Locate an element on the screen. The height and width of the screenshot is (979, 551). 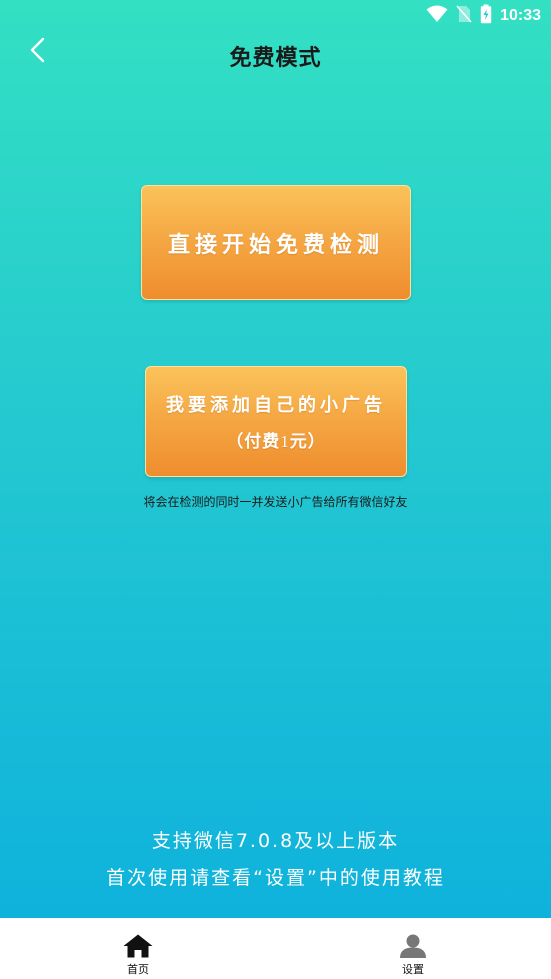
page-title: 免费模式 is located at coordinates (275, 58).